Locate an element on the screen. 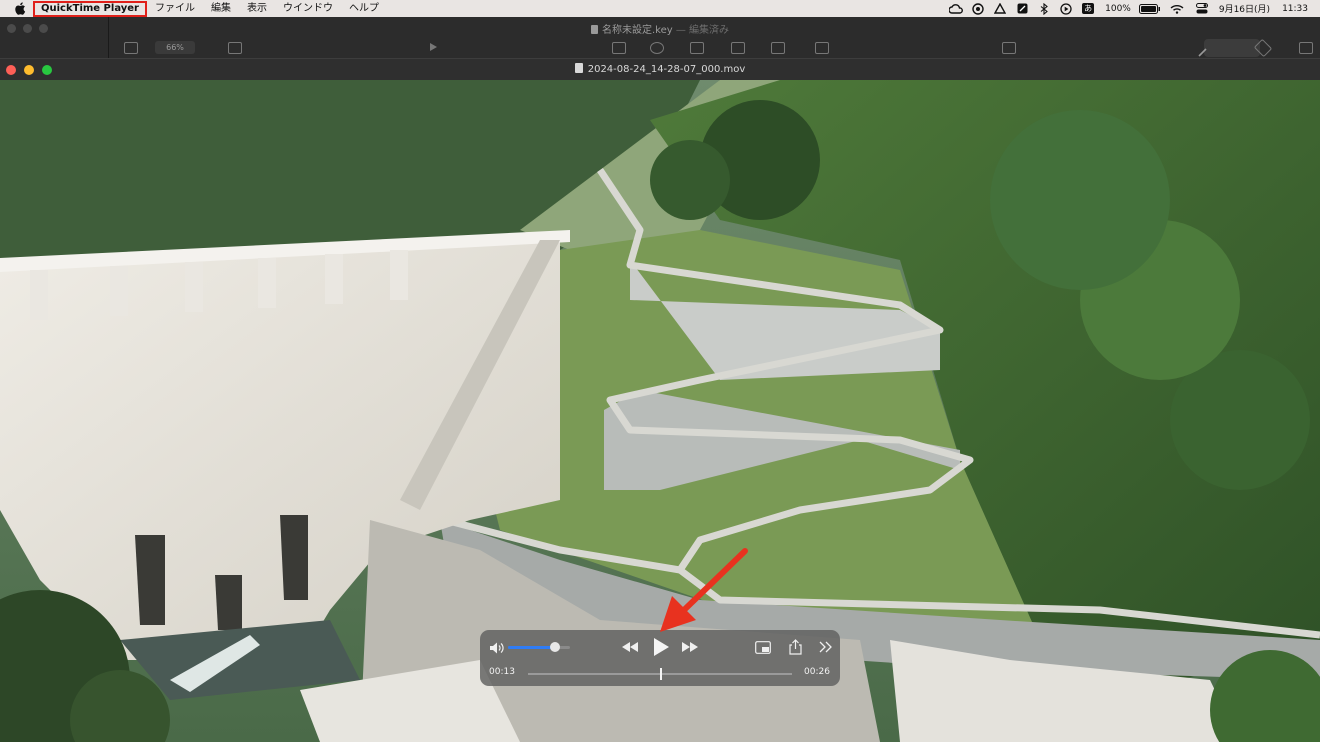 The width and height of the screenshot is (1320, 742). fast-forward-icon is located at coordinates (690, 647).